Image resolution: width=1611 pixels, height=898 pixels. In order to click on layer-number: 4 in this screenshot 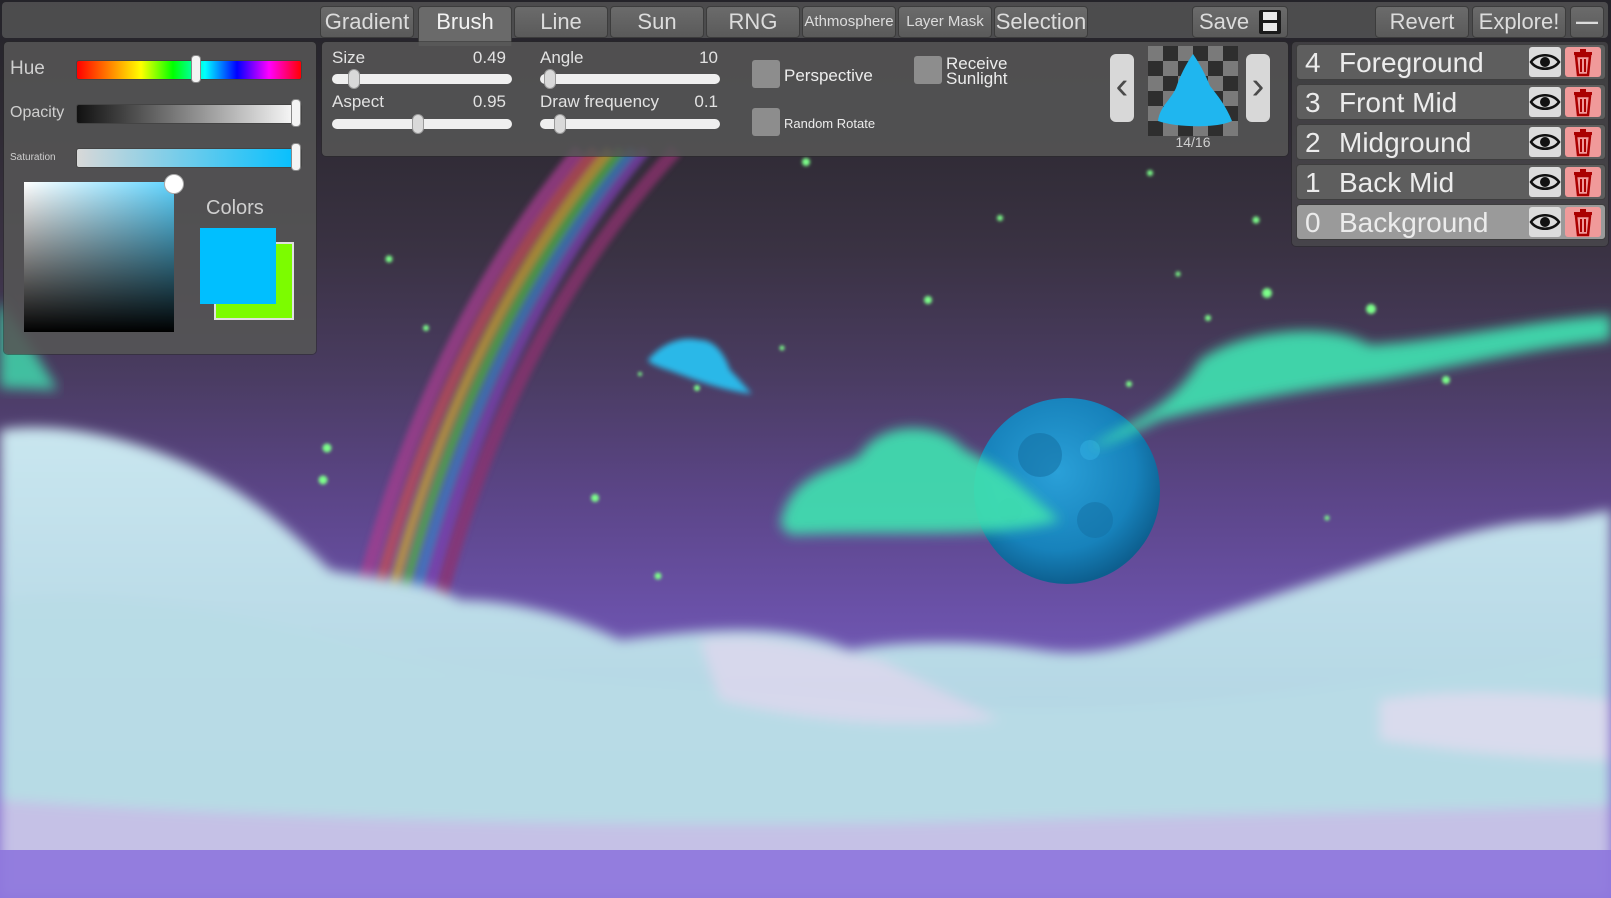, I will do `click(1313, 62)`.